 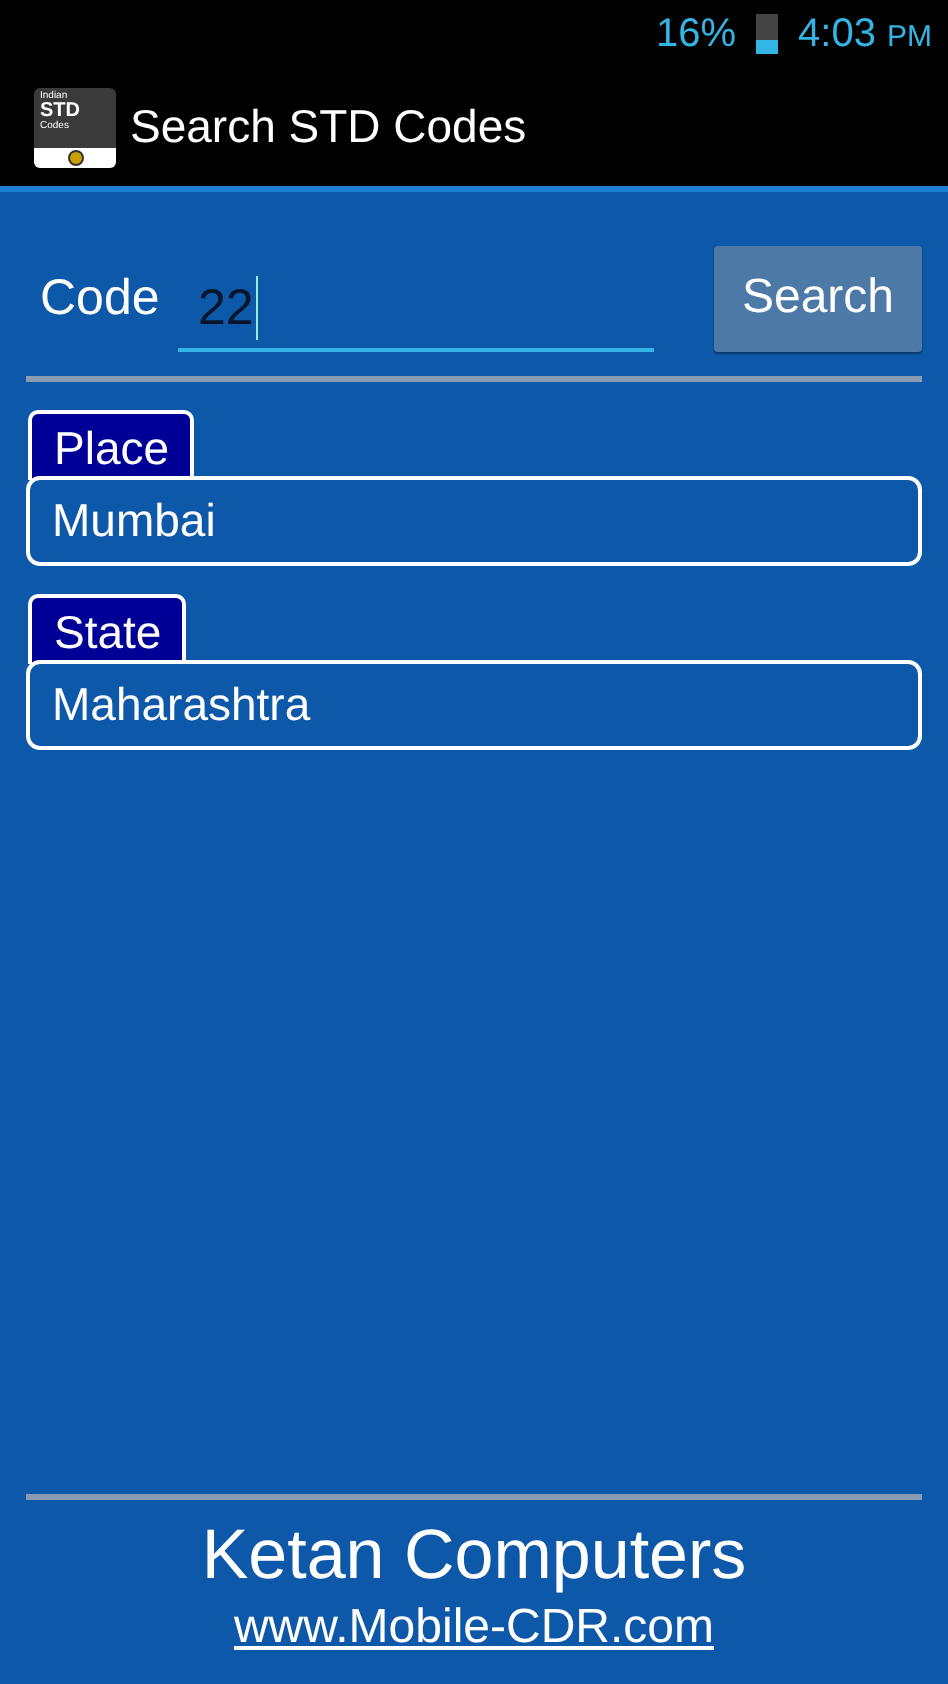 I want to click on battery-percent: 16%, so click(x=696, y=34).